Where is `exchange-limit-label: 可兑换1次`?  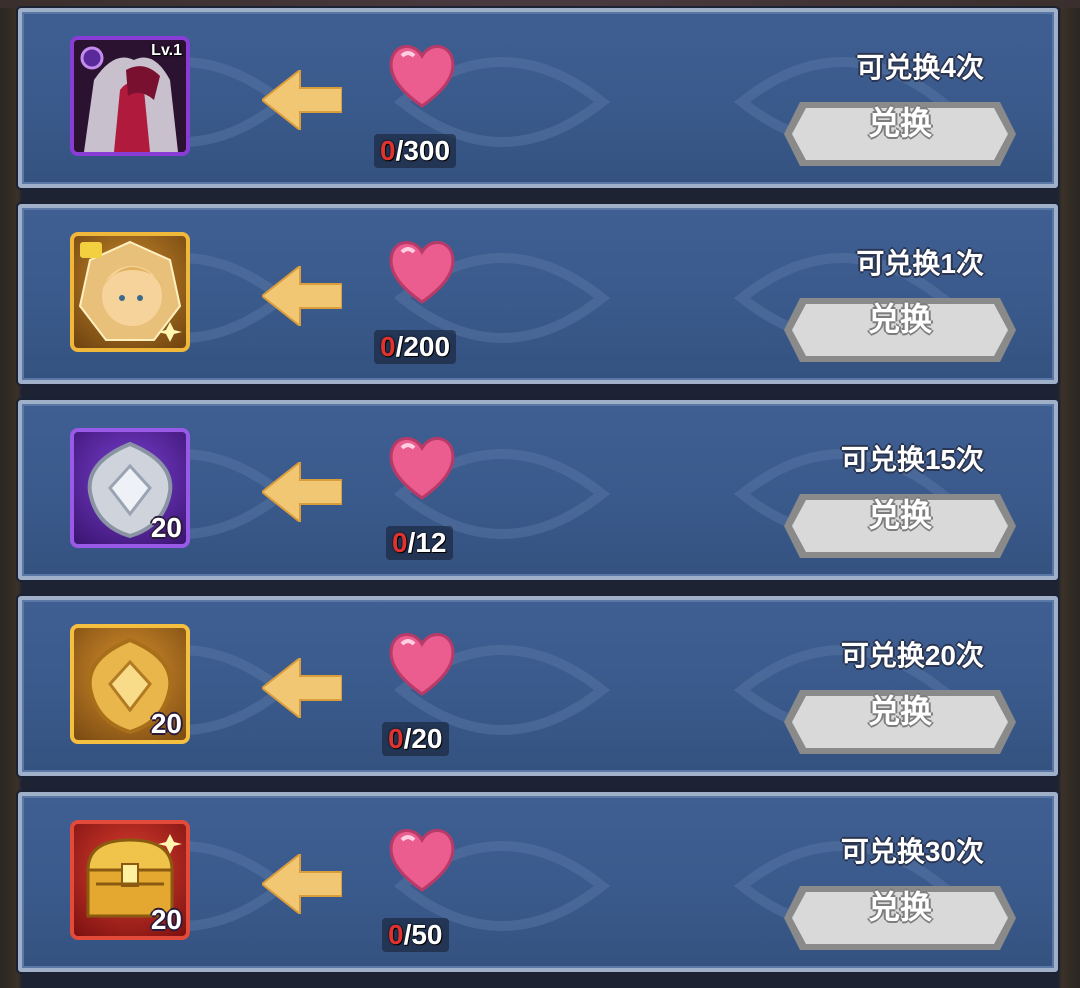 exchange-limit-label: 可兑换1次 is located at coordinates (920, 263).